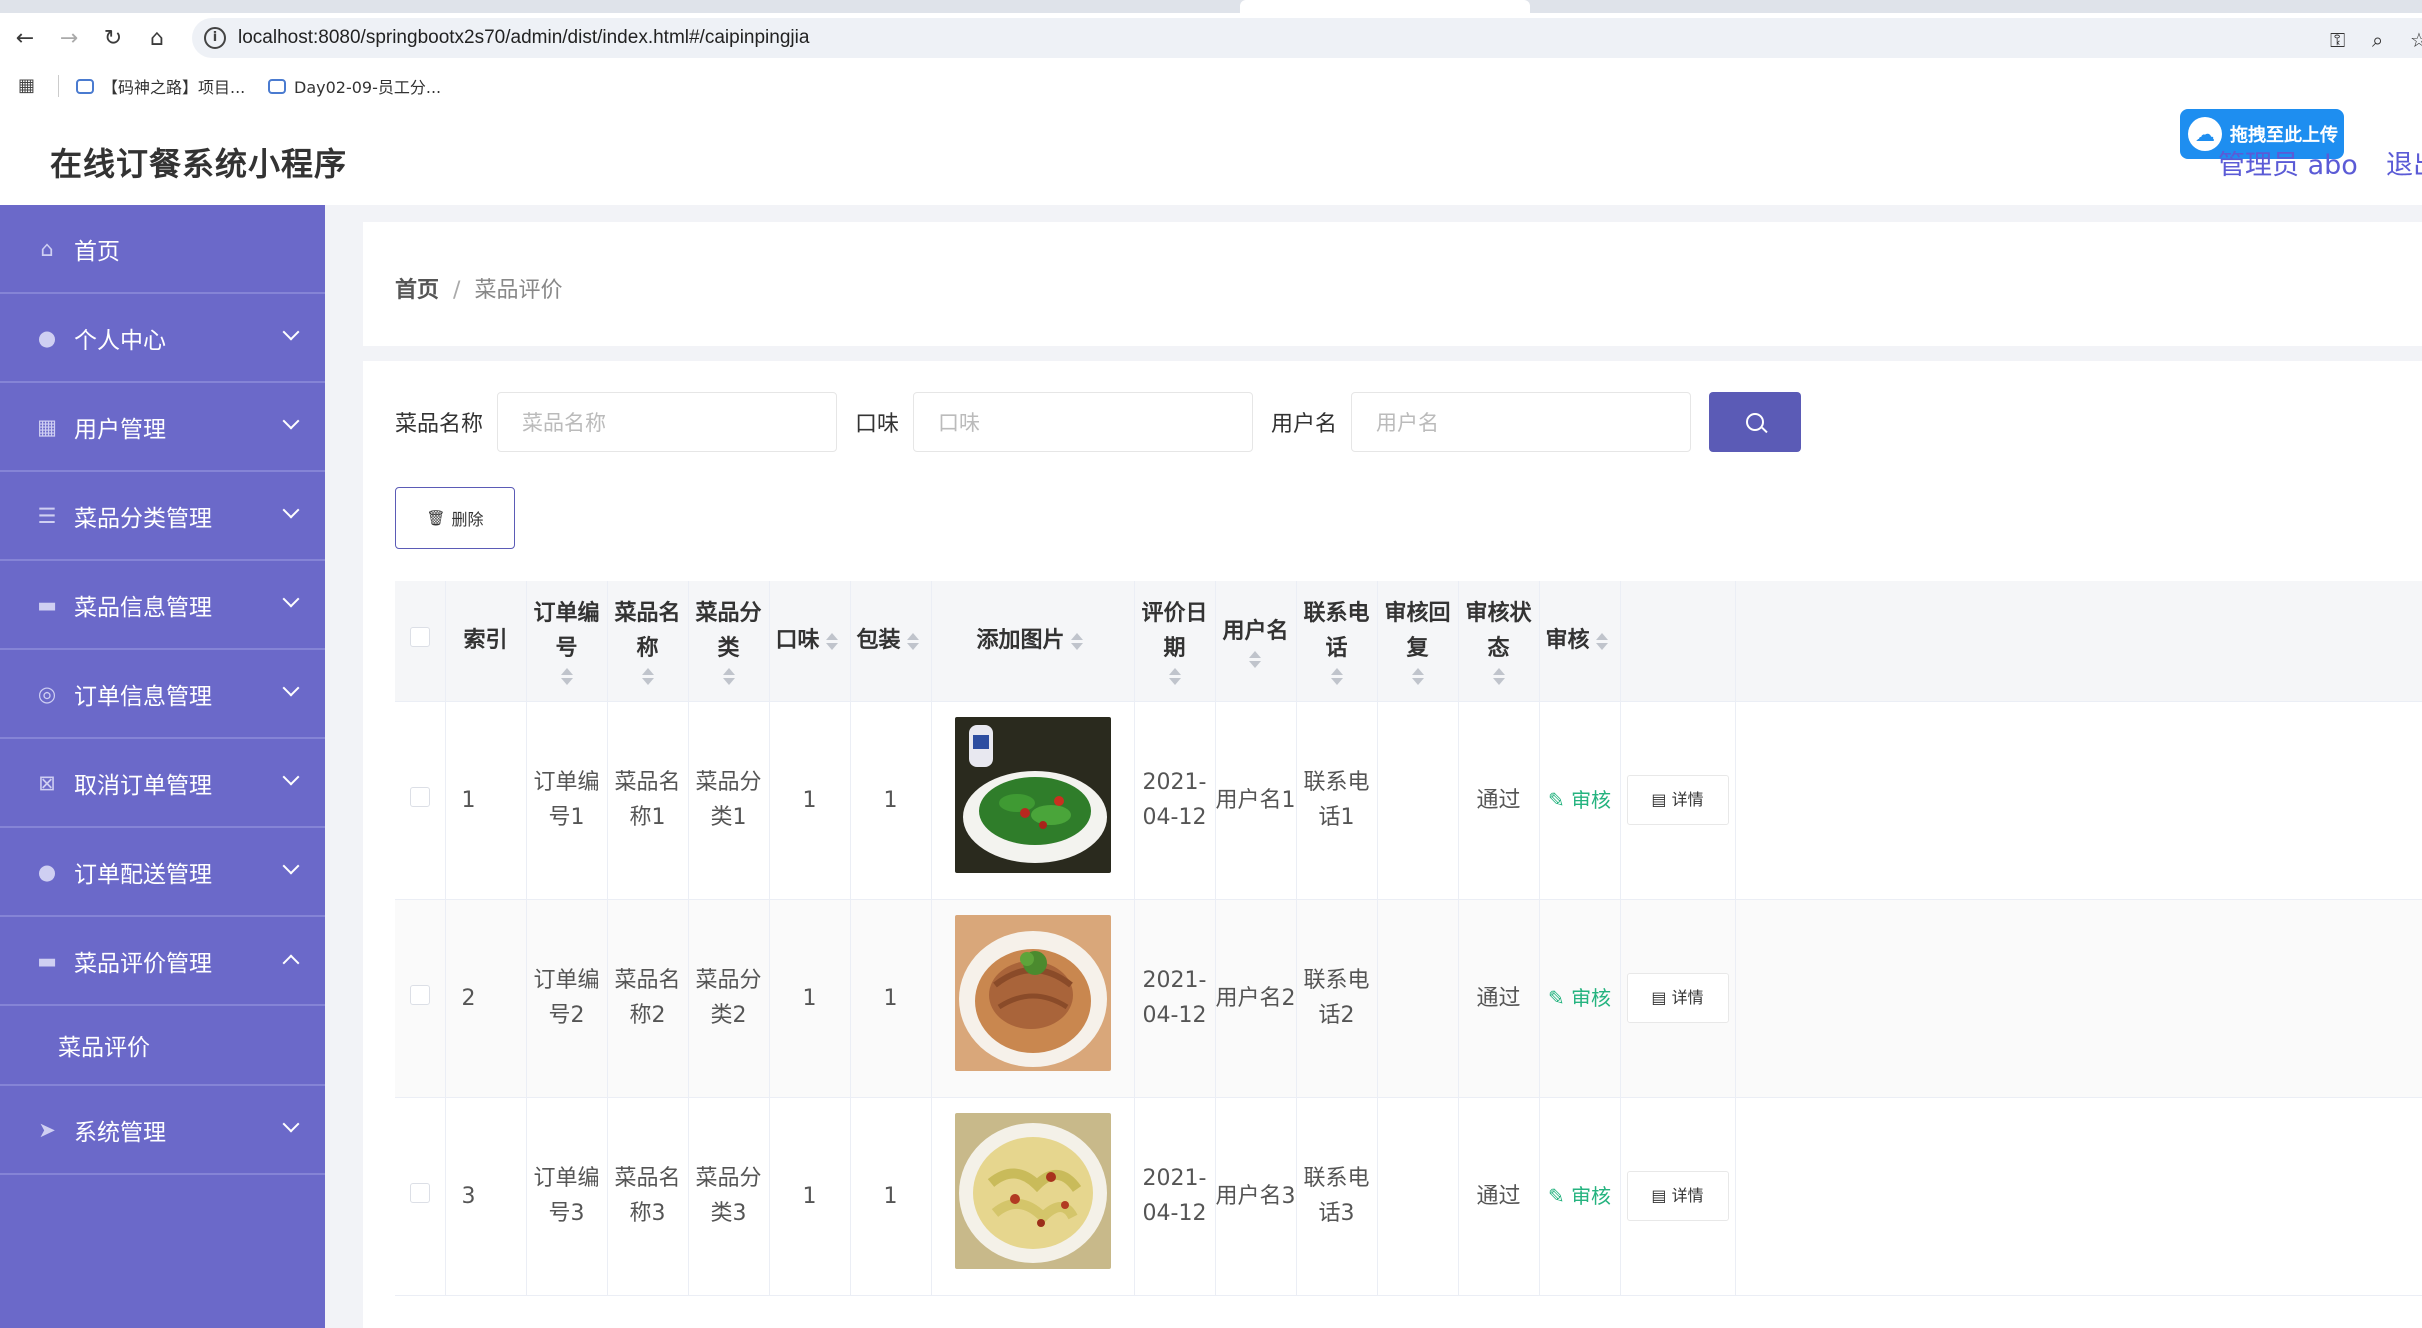  Describe the element at coordinates (143, 874) in the screenshot. I see `sidebar-item-label: 订单配送管理` at that location.